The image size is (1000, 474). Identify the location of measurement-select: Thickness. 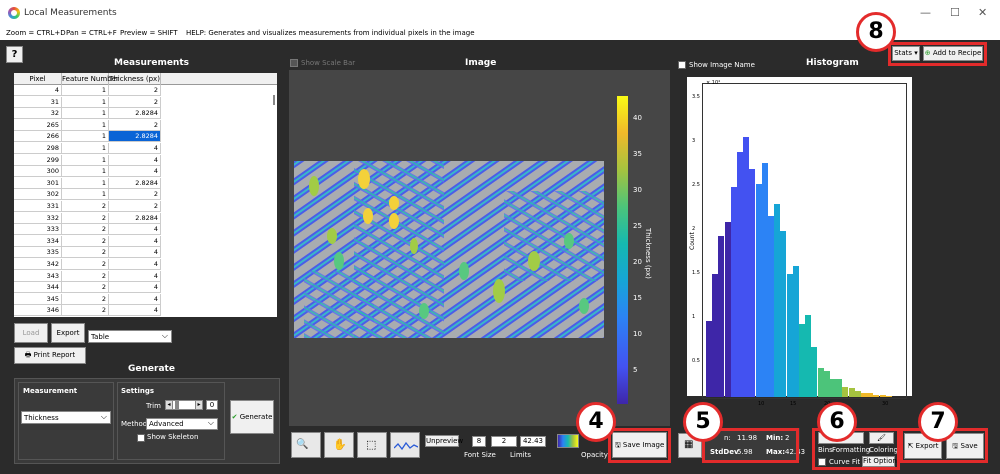
(66, 417).